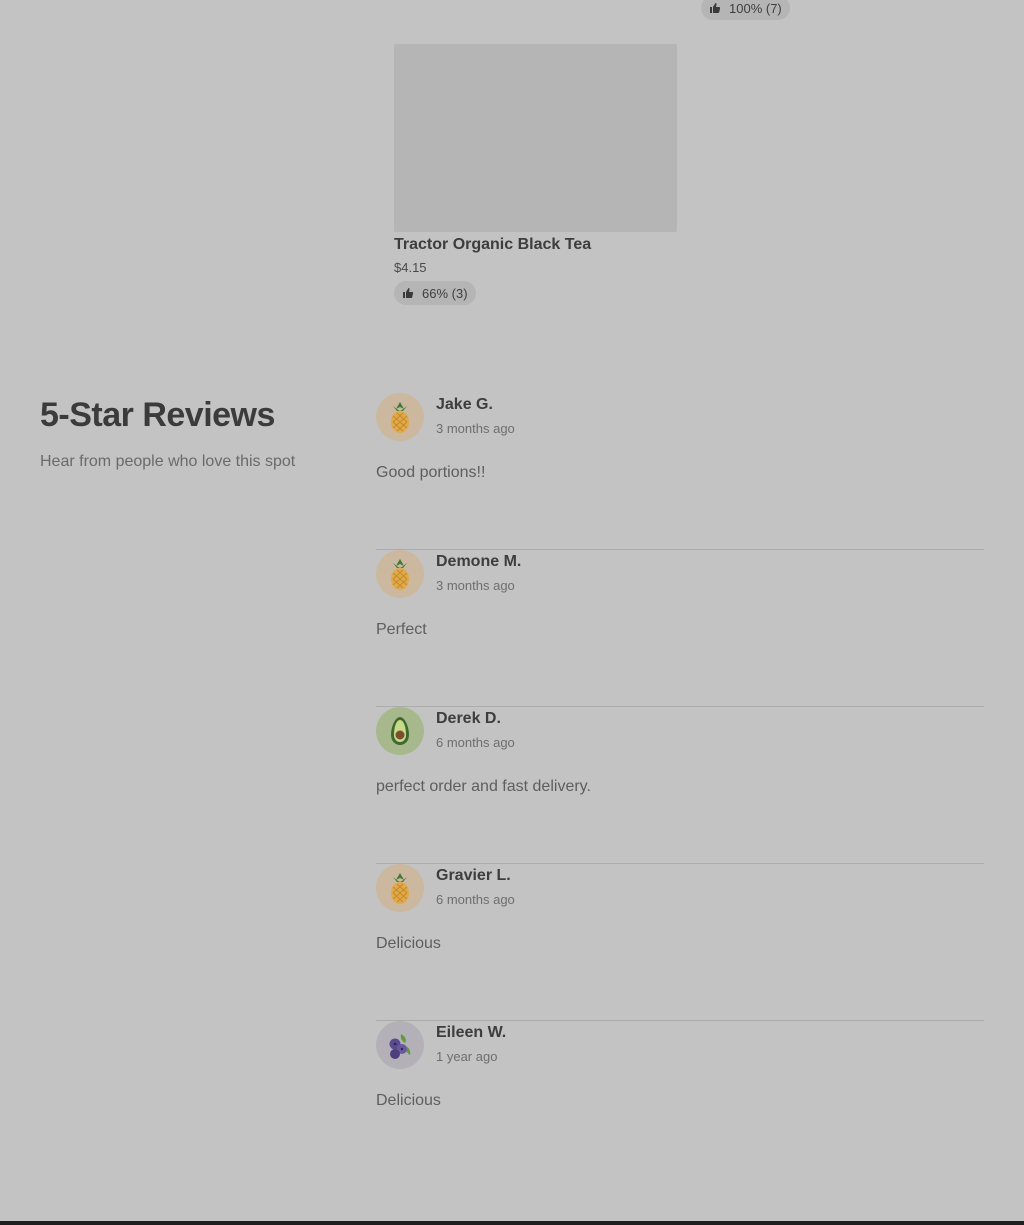 This screenshot has width=1024, height=1225. I want to click on section-subtitle: Hear from people who love this spot, so click(168, 461).